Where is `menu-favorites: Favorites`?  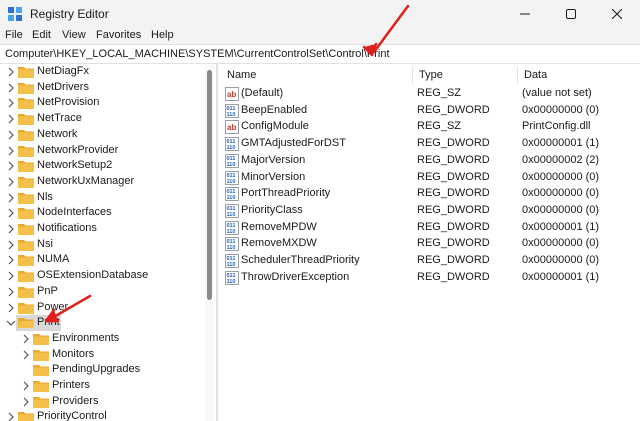 menu-favorites: Favorites is located at coordinates (118, 35).